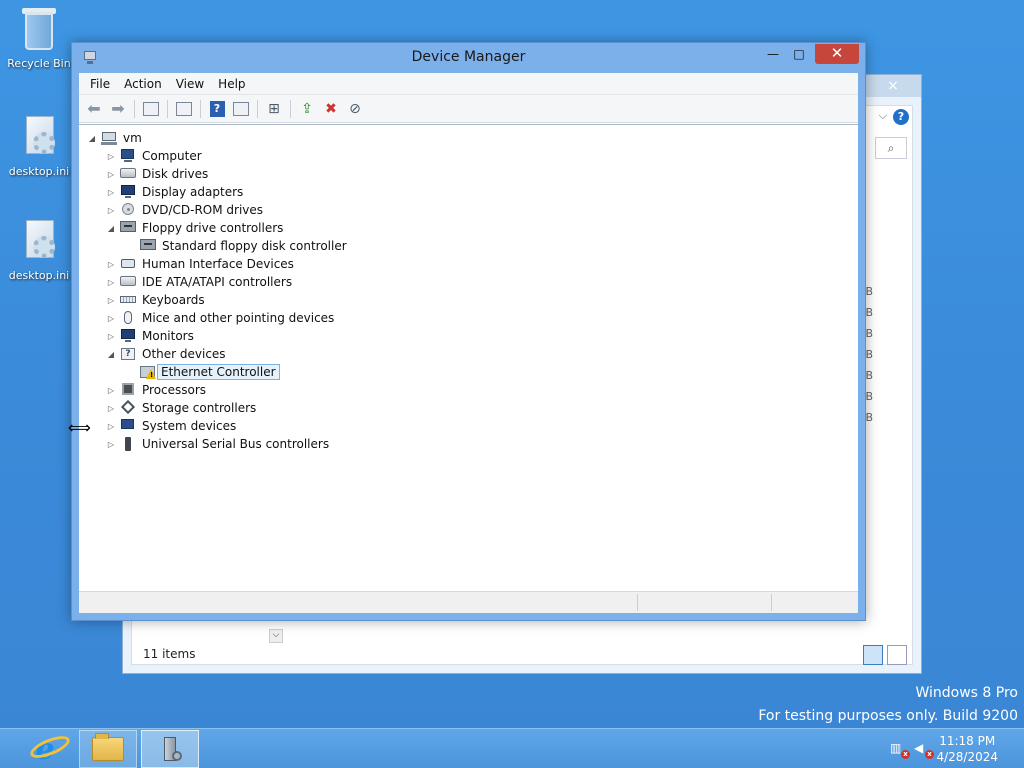 Image resolution: width=1024 pixels, height=768 pixels. Describe the element at coordinates (128, 192) in the screenshot. I see `display-adapter-icon` at that location.